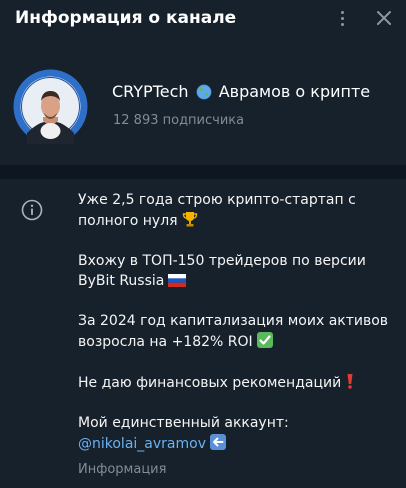 This screenshot has height=488, width=406. What do you see at coordinates (350, 381) in the screenshot?
I see `exclamation-icon` at bounding box center [350, 381].